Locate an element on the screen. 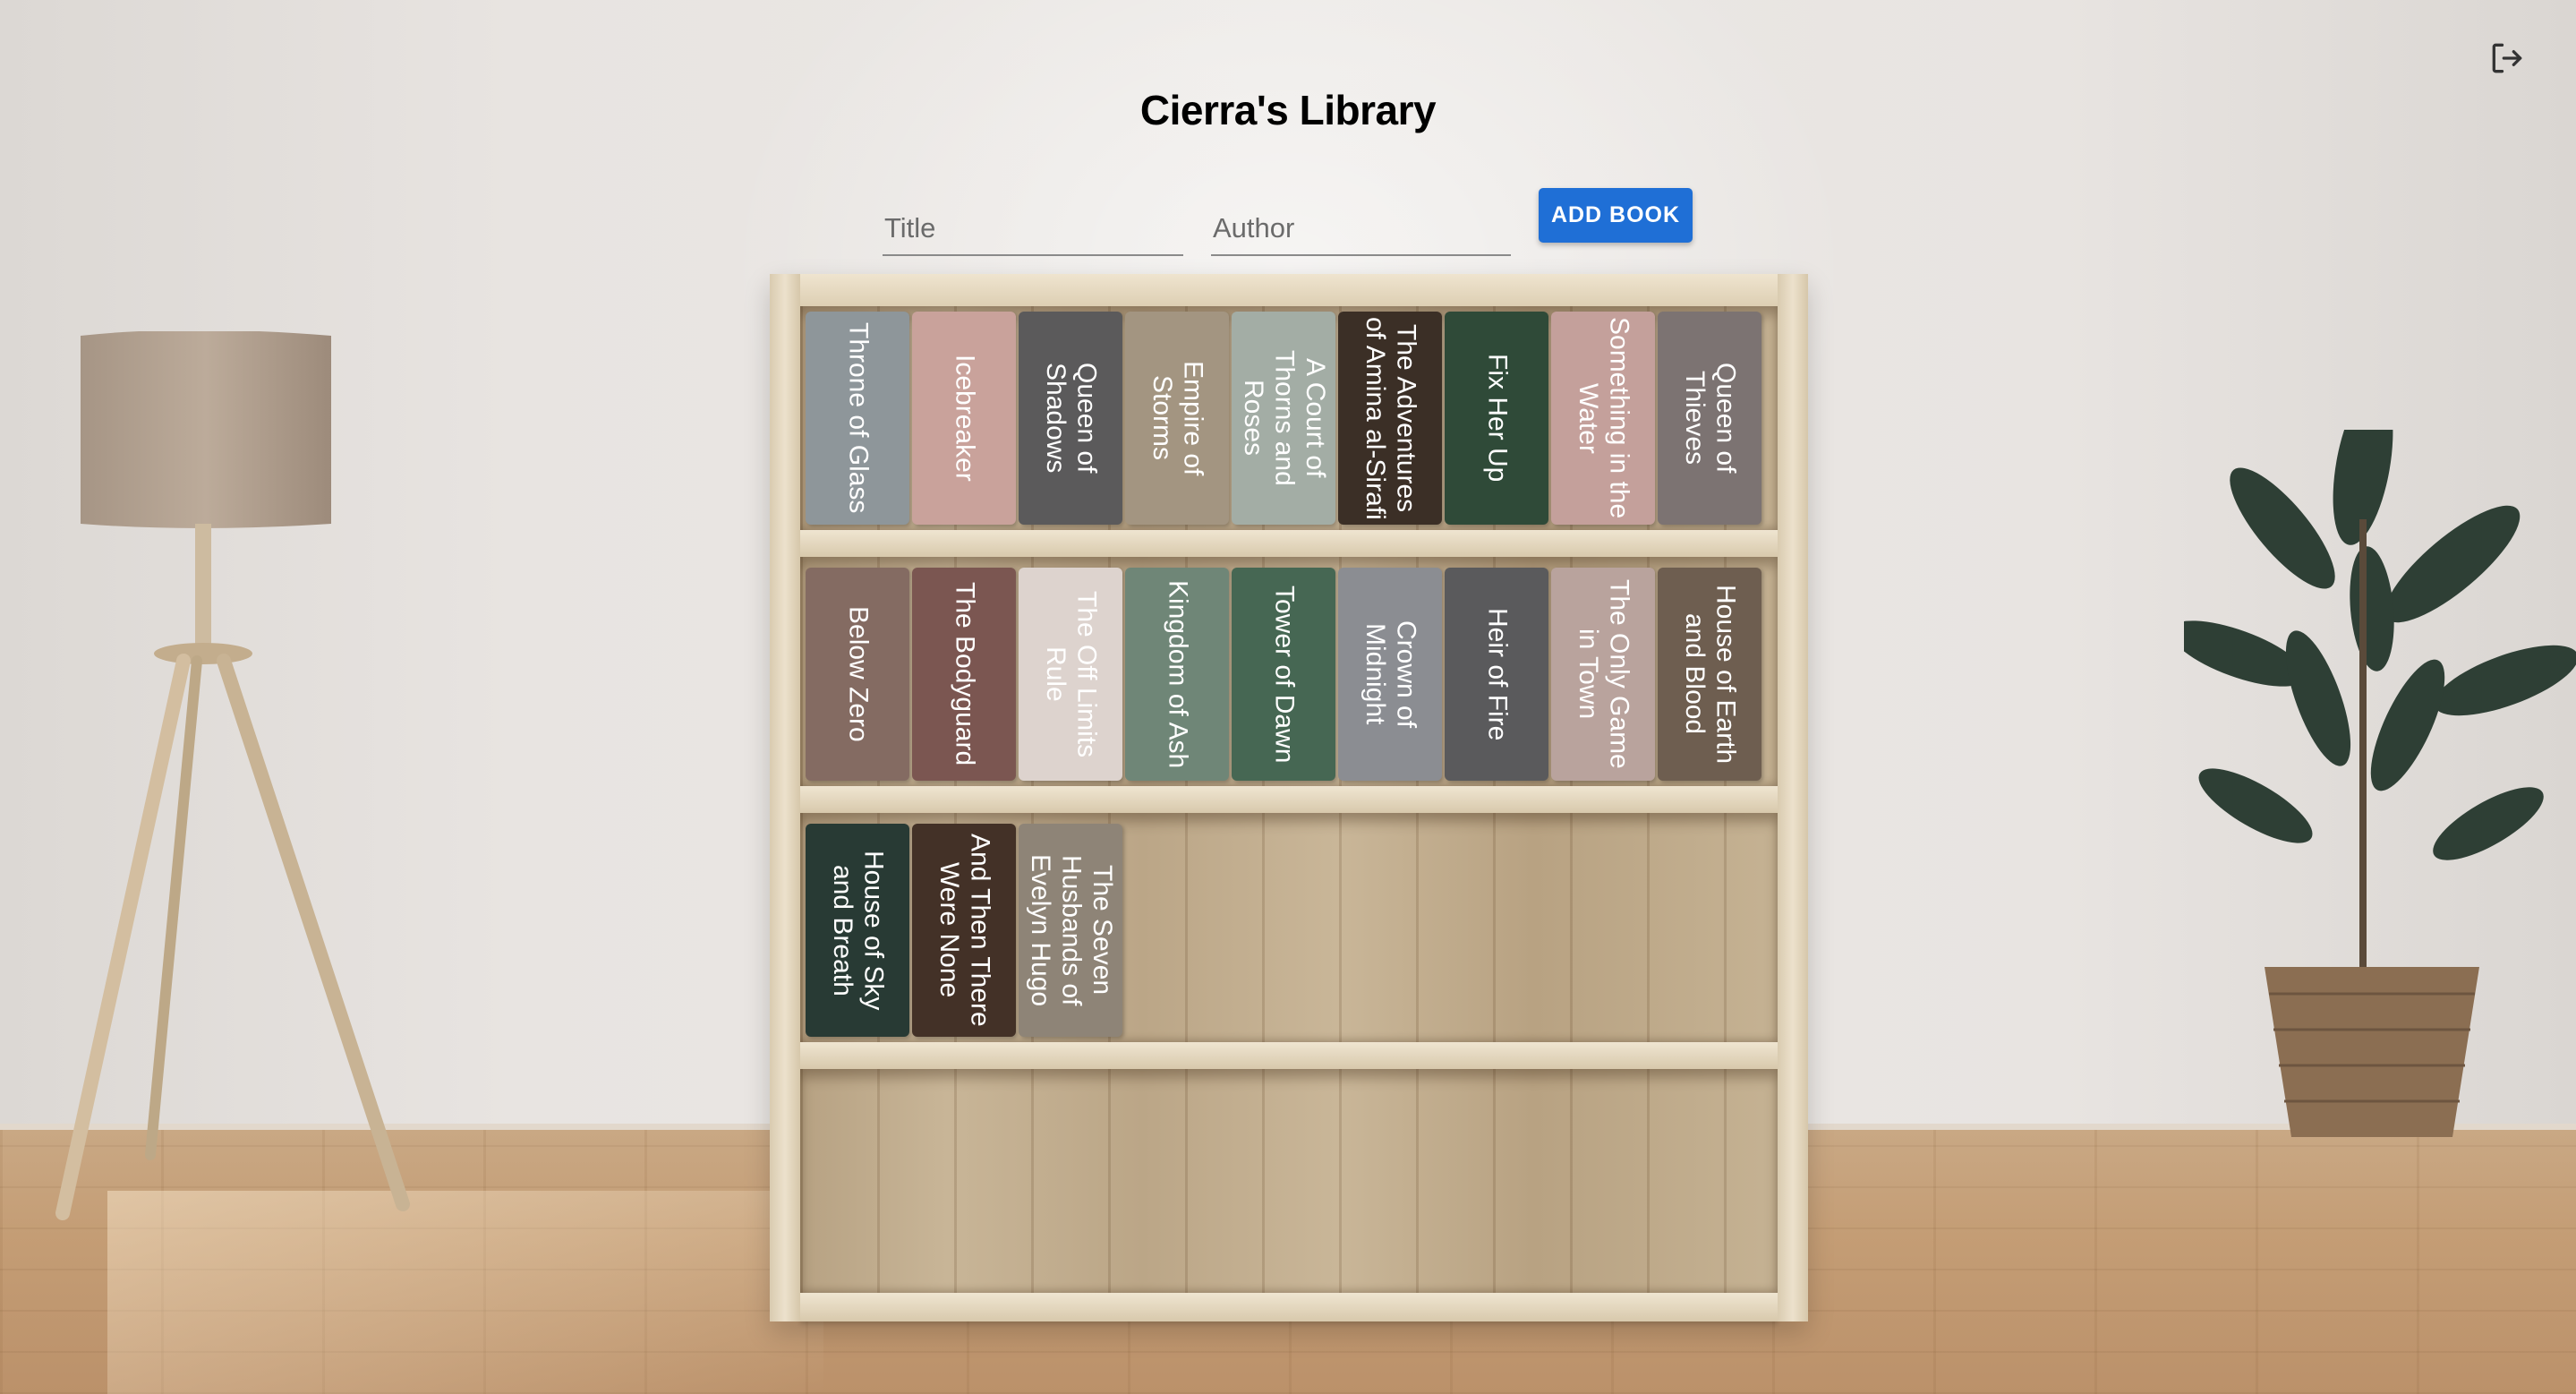 This screenshot has height=1394, width=2576. book-spine: Queen of Shadows is located at coordinates (1070, 418).